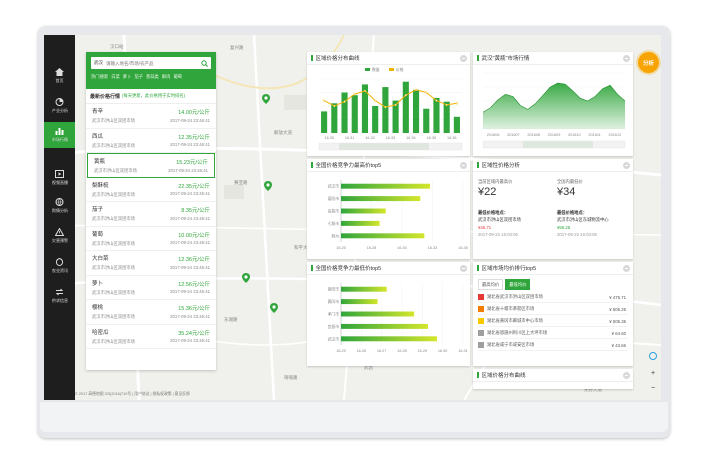 This screenshot has height=473, width=709. I want to click on y-tick-label: 武汉市, so click(334, 186).